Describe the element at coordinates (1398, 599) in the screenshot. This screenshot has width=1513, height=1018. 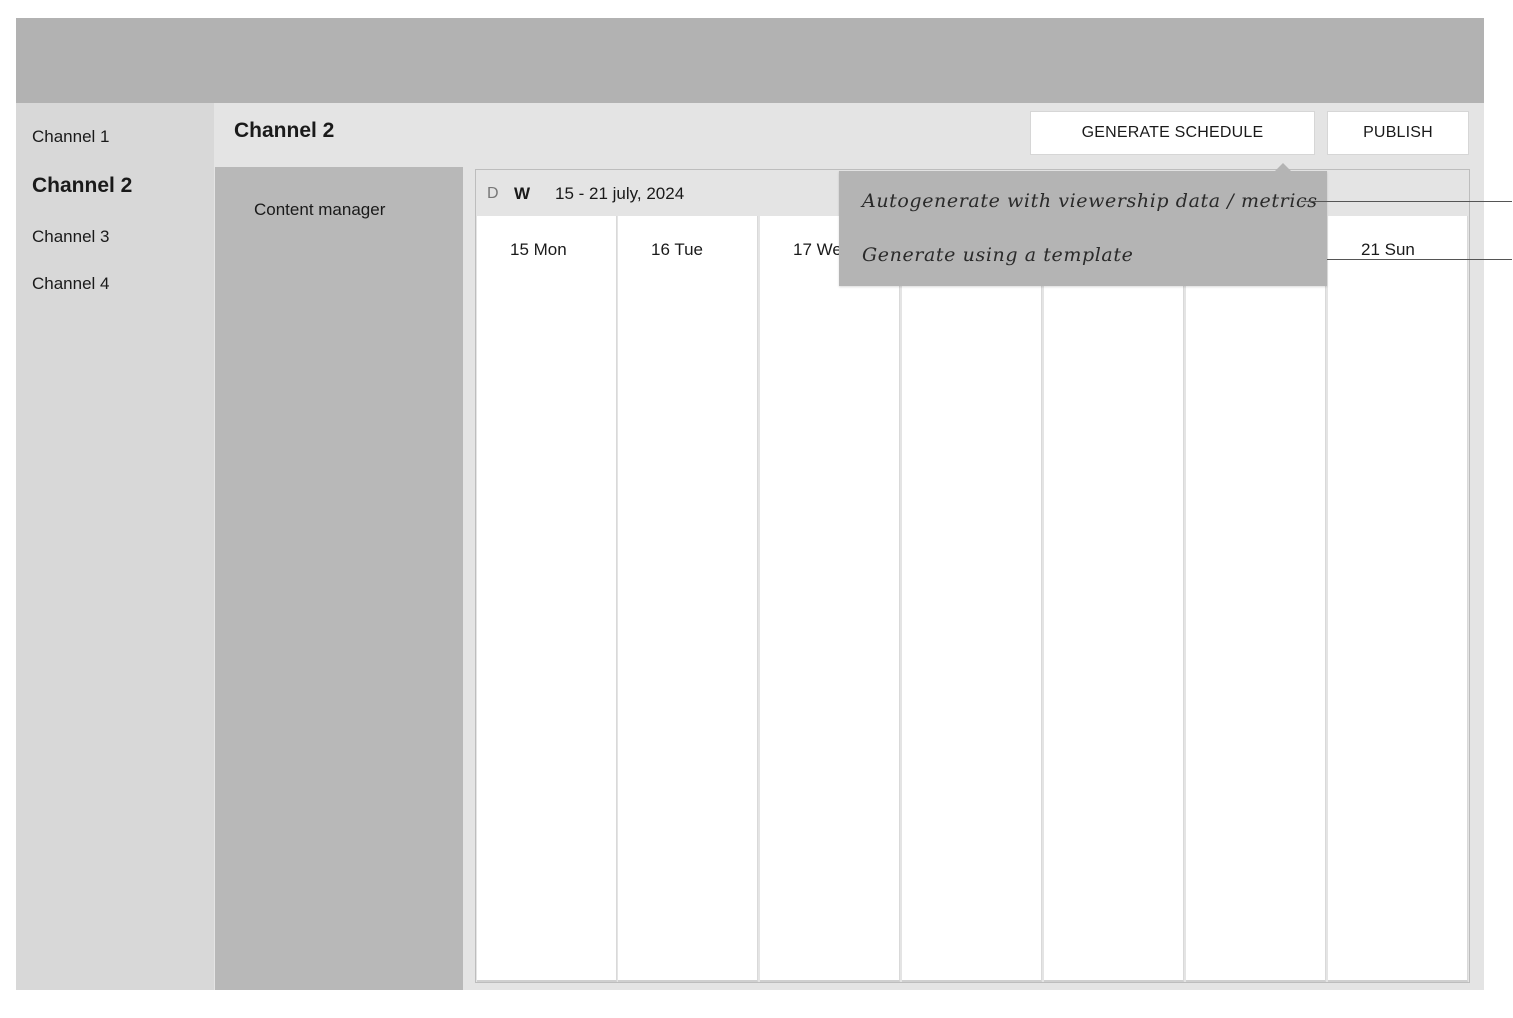
I see `day-column: 21 Sun` at that location.